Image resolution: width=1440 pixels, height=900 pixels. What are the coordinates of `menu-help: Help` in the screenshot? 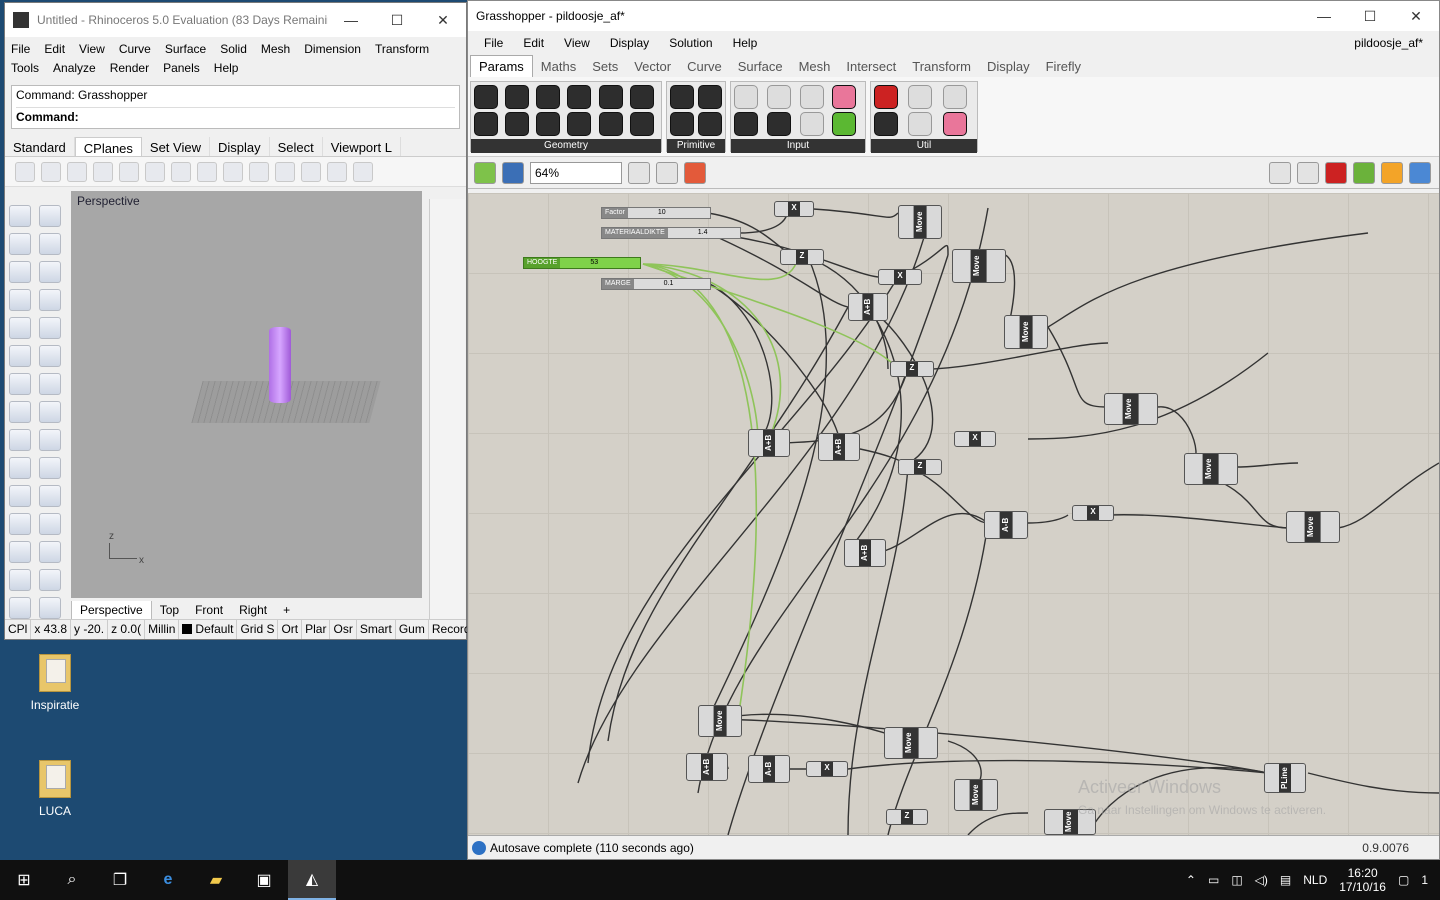 It's located at (226, 68).